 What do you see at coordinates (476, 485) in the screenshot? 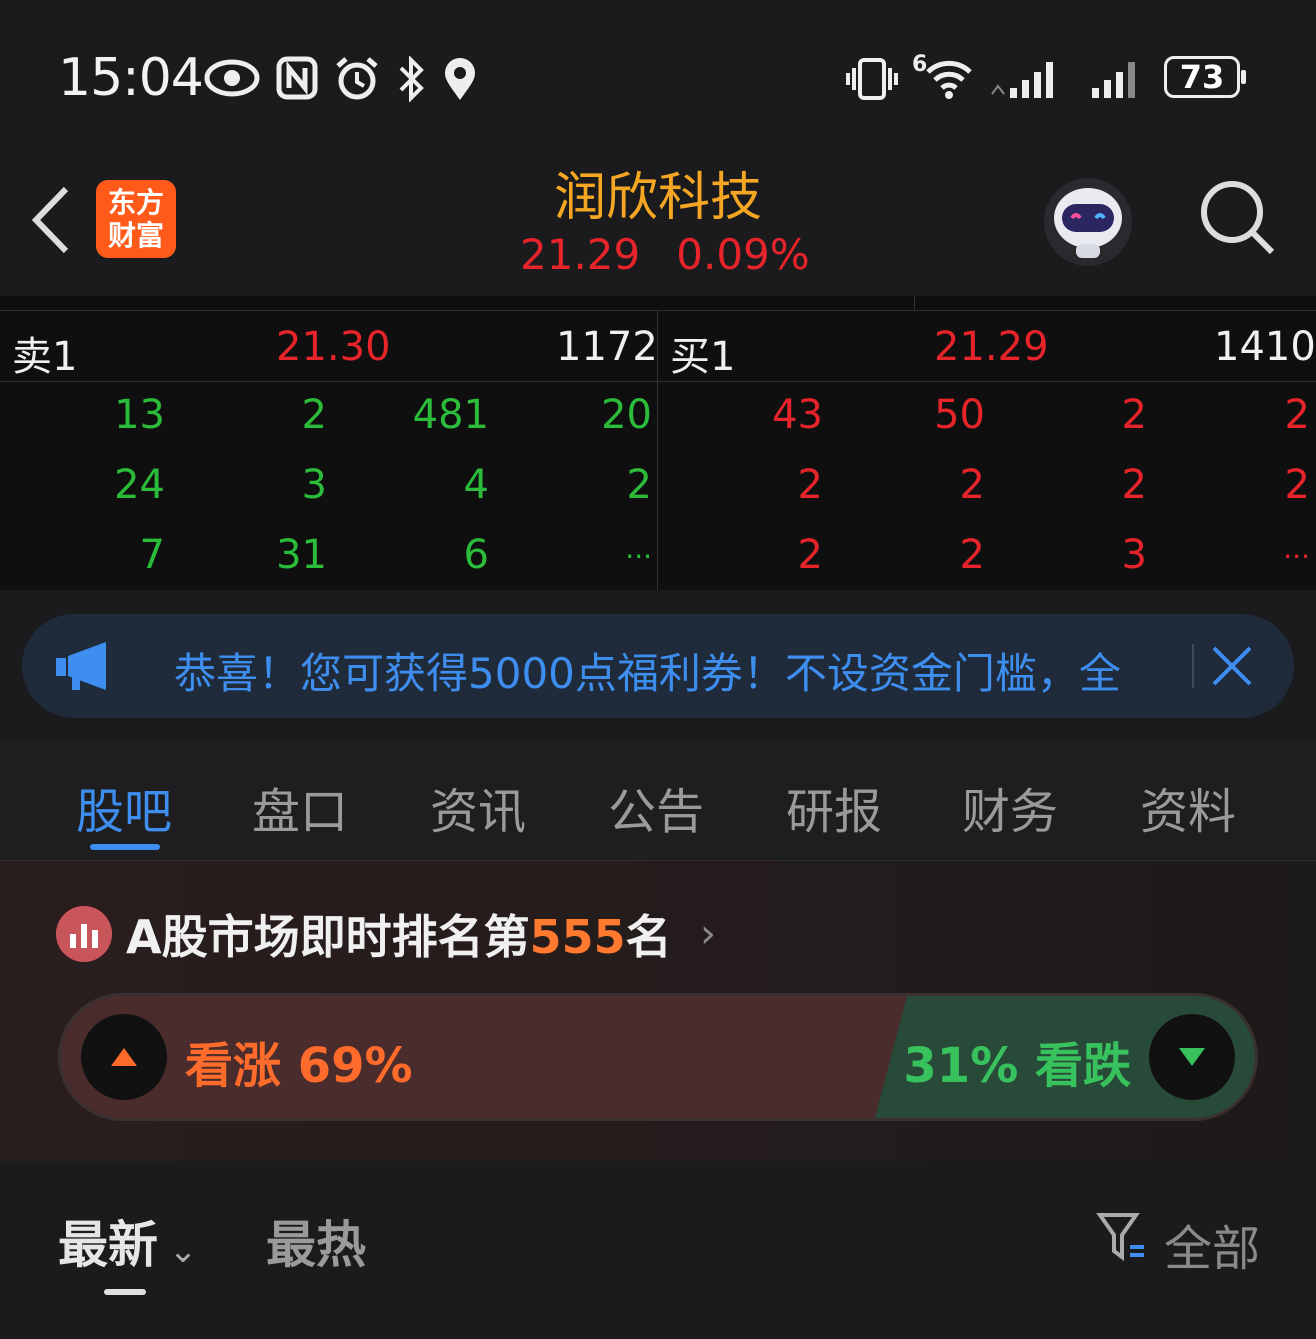
I see `queue-order: 4` at bounding box center [476, 485].